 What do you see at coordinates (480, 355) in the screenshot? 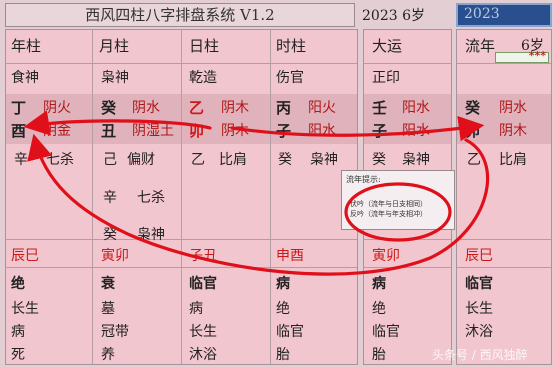
I see `watermark: 头条号 / 西风独醉` at bounding box center [480, 355].